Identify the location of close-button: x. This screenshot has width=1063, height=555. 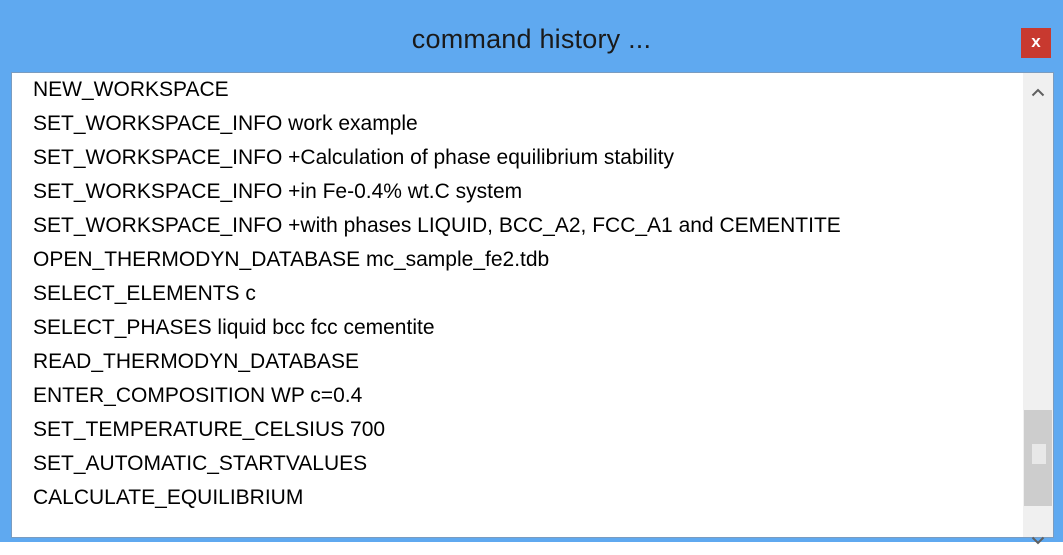
(1036, 43).